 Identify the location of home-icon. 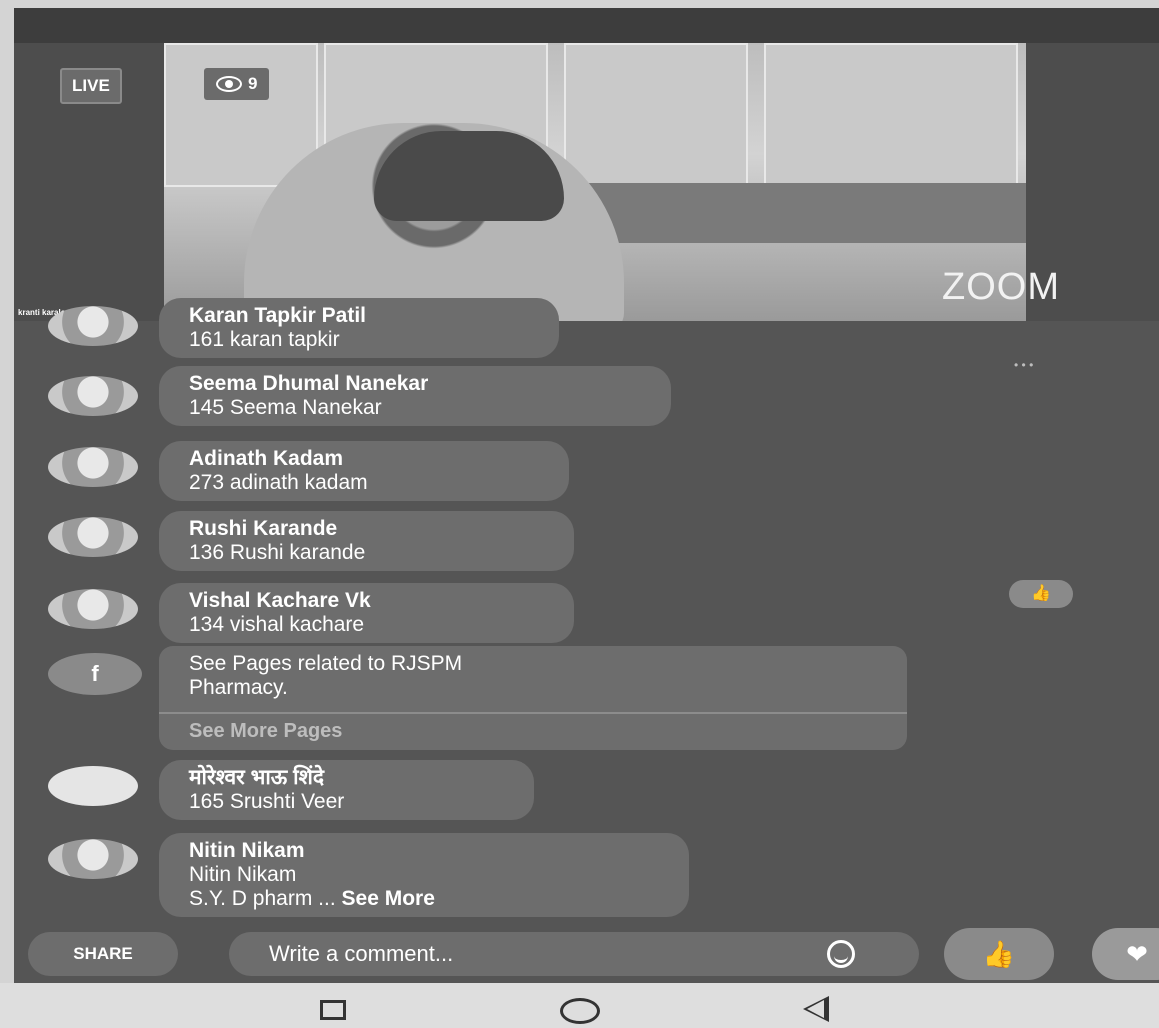
(580, 1011).